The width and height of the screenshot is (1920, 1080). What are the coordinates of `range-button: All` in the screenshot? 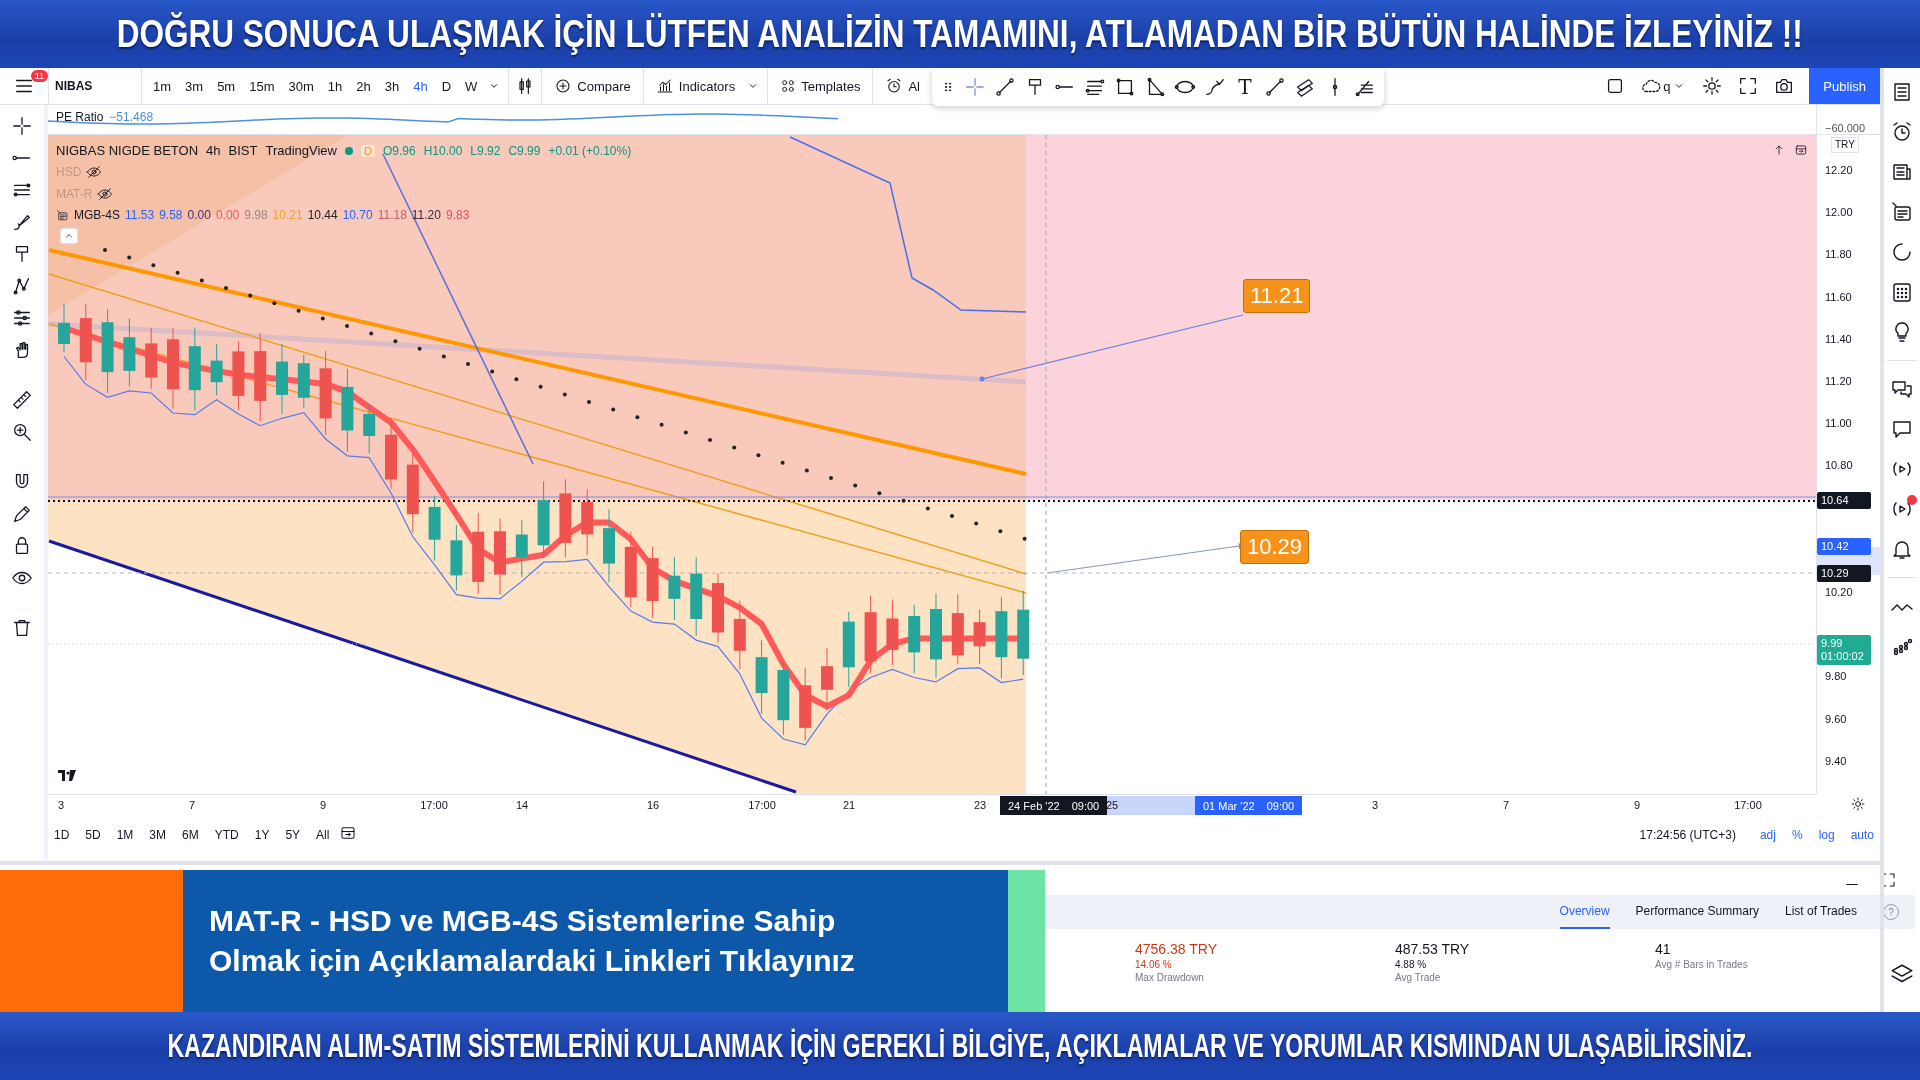 It's located at (323, 834).